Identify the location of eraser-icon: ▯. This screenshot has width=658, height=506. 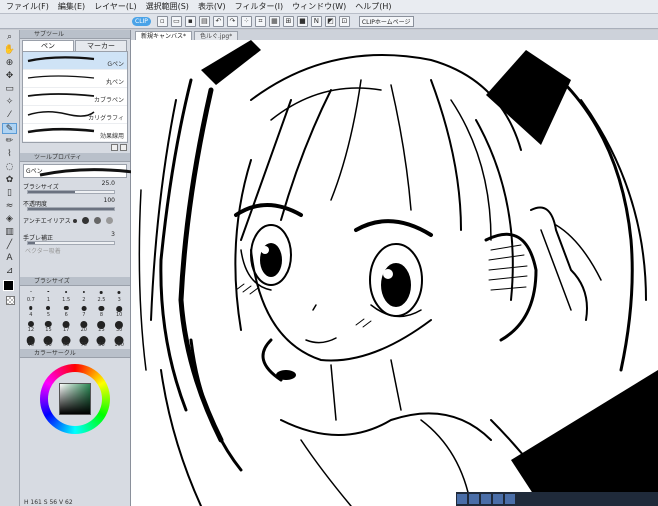
(9, 193).